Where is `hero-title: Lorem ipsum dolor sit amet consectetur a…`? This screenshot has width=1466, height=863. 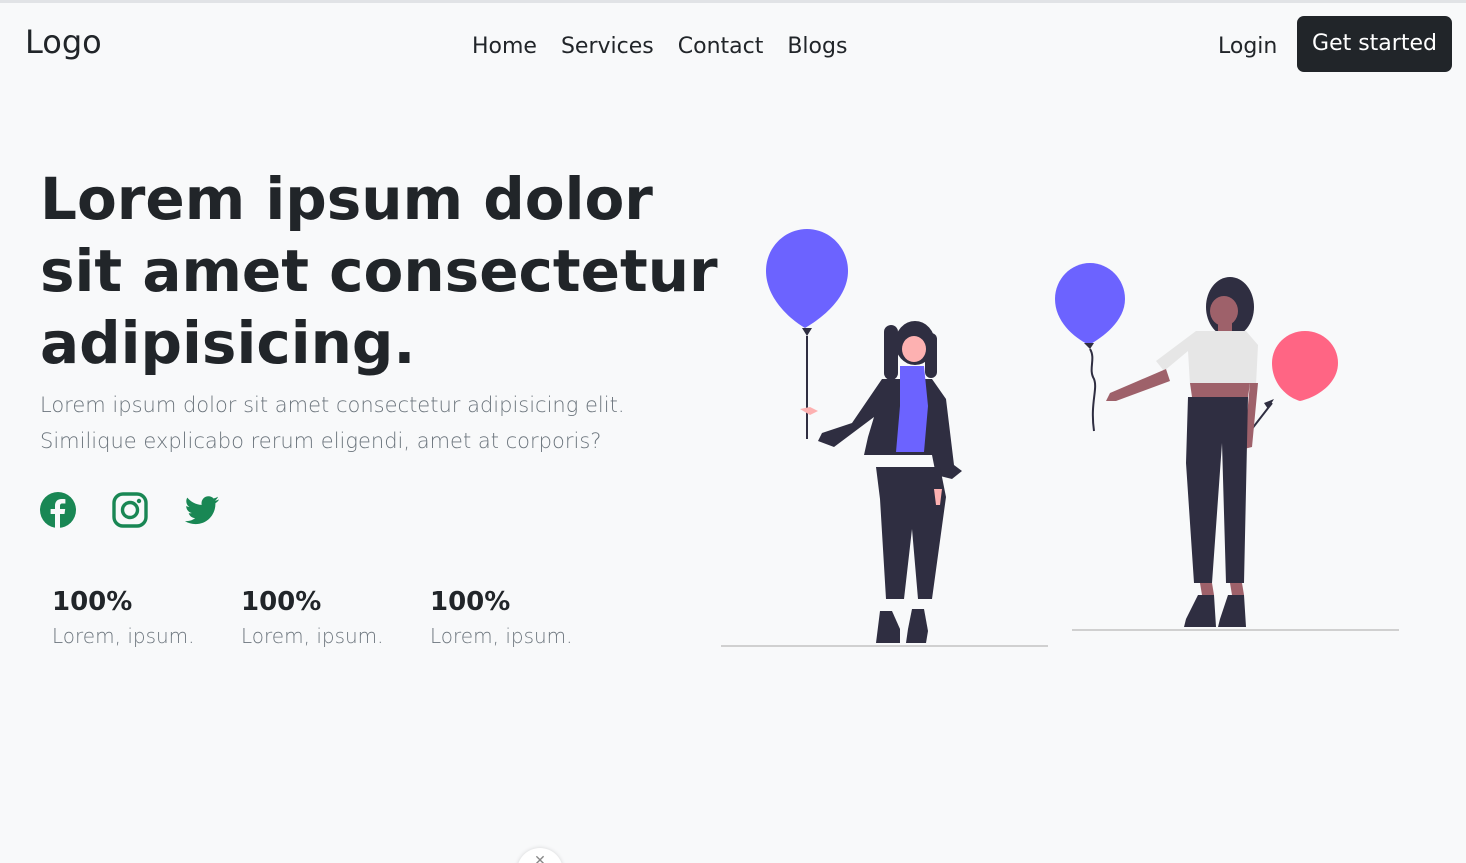 hero-title: Lorem ipsum dolor sit amet consectetur a… is located at coordinates (379, 271).